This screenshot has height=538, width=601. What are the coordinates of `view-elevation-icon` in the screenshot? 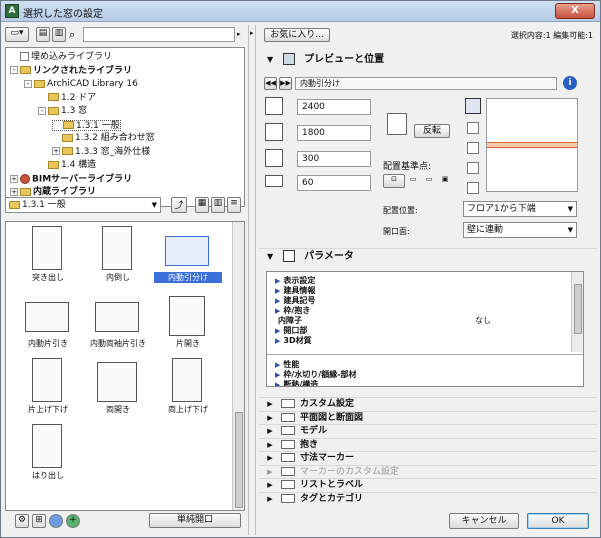 It's located at (473, 148).